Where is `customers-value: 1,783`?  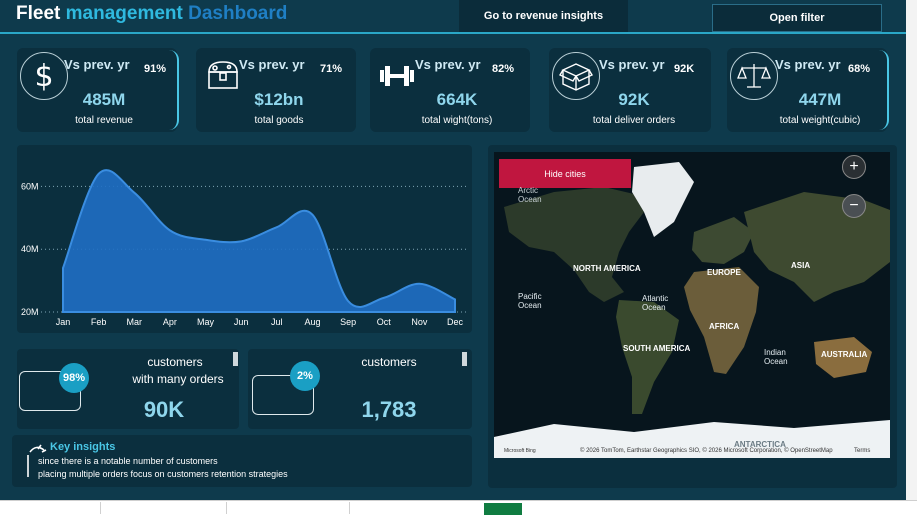
customers-value: 1,783 is located at coordinates (389, 409).